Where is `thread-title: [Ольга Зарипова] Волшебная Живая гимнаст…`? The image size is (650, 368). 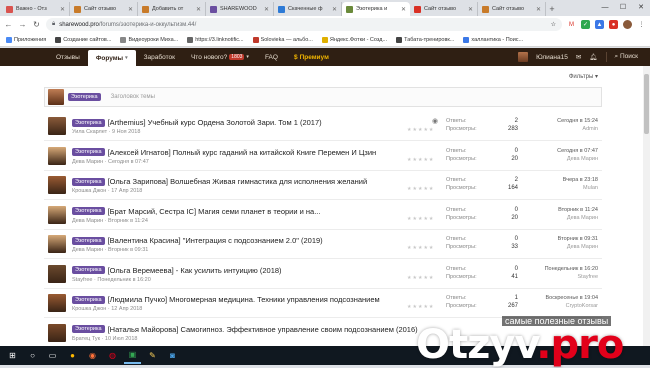 thread-title: [Ольга Зарипова] Волшебная Живая гимнаст… is located at coordinates (238, 181).